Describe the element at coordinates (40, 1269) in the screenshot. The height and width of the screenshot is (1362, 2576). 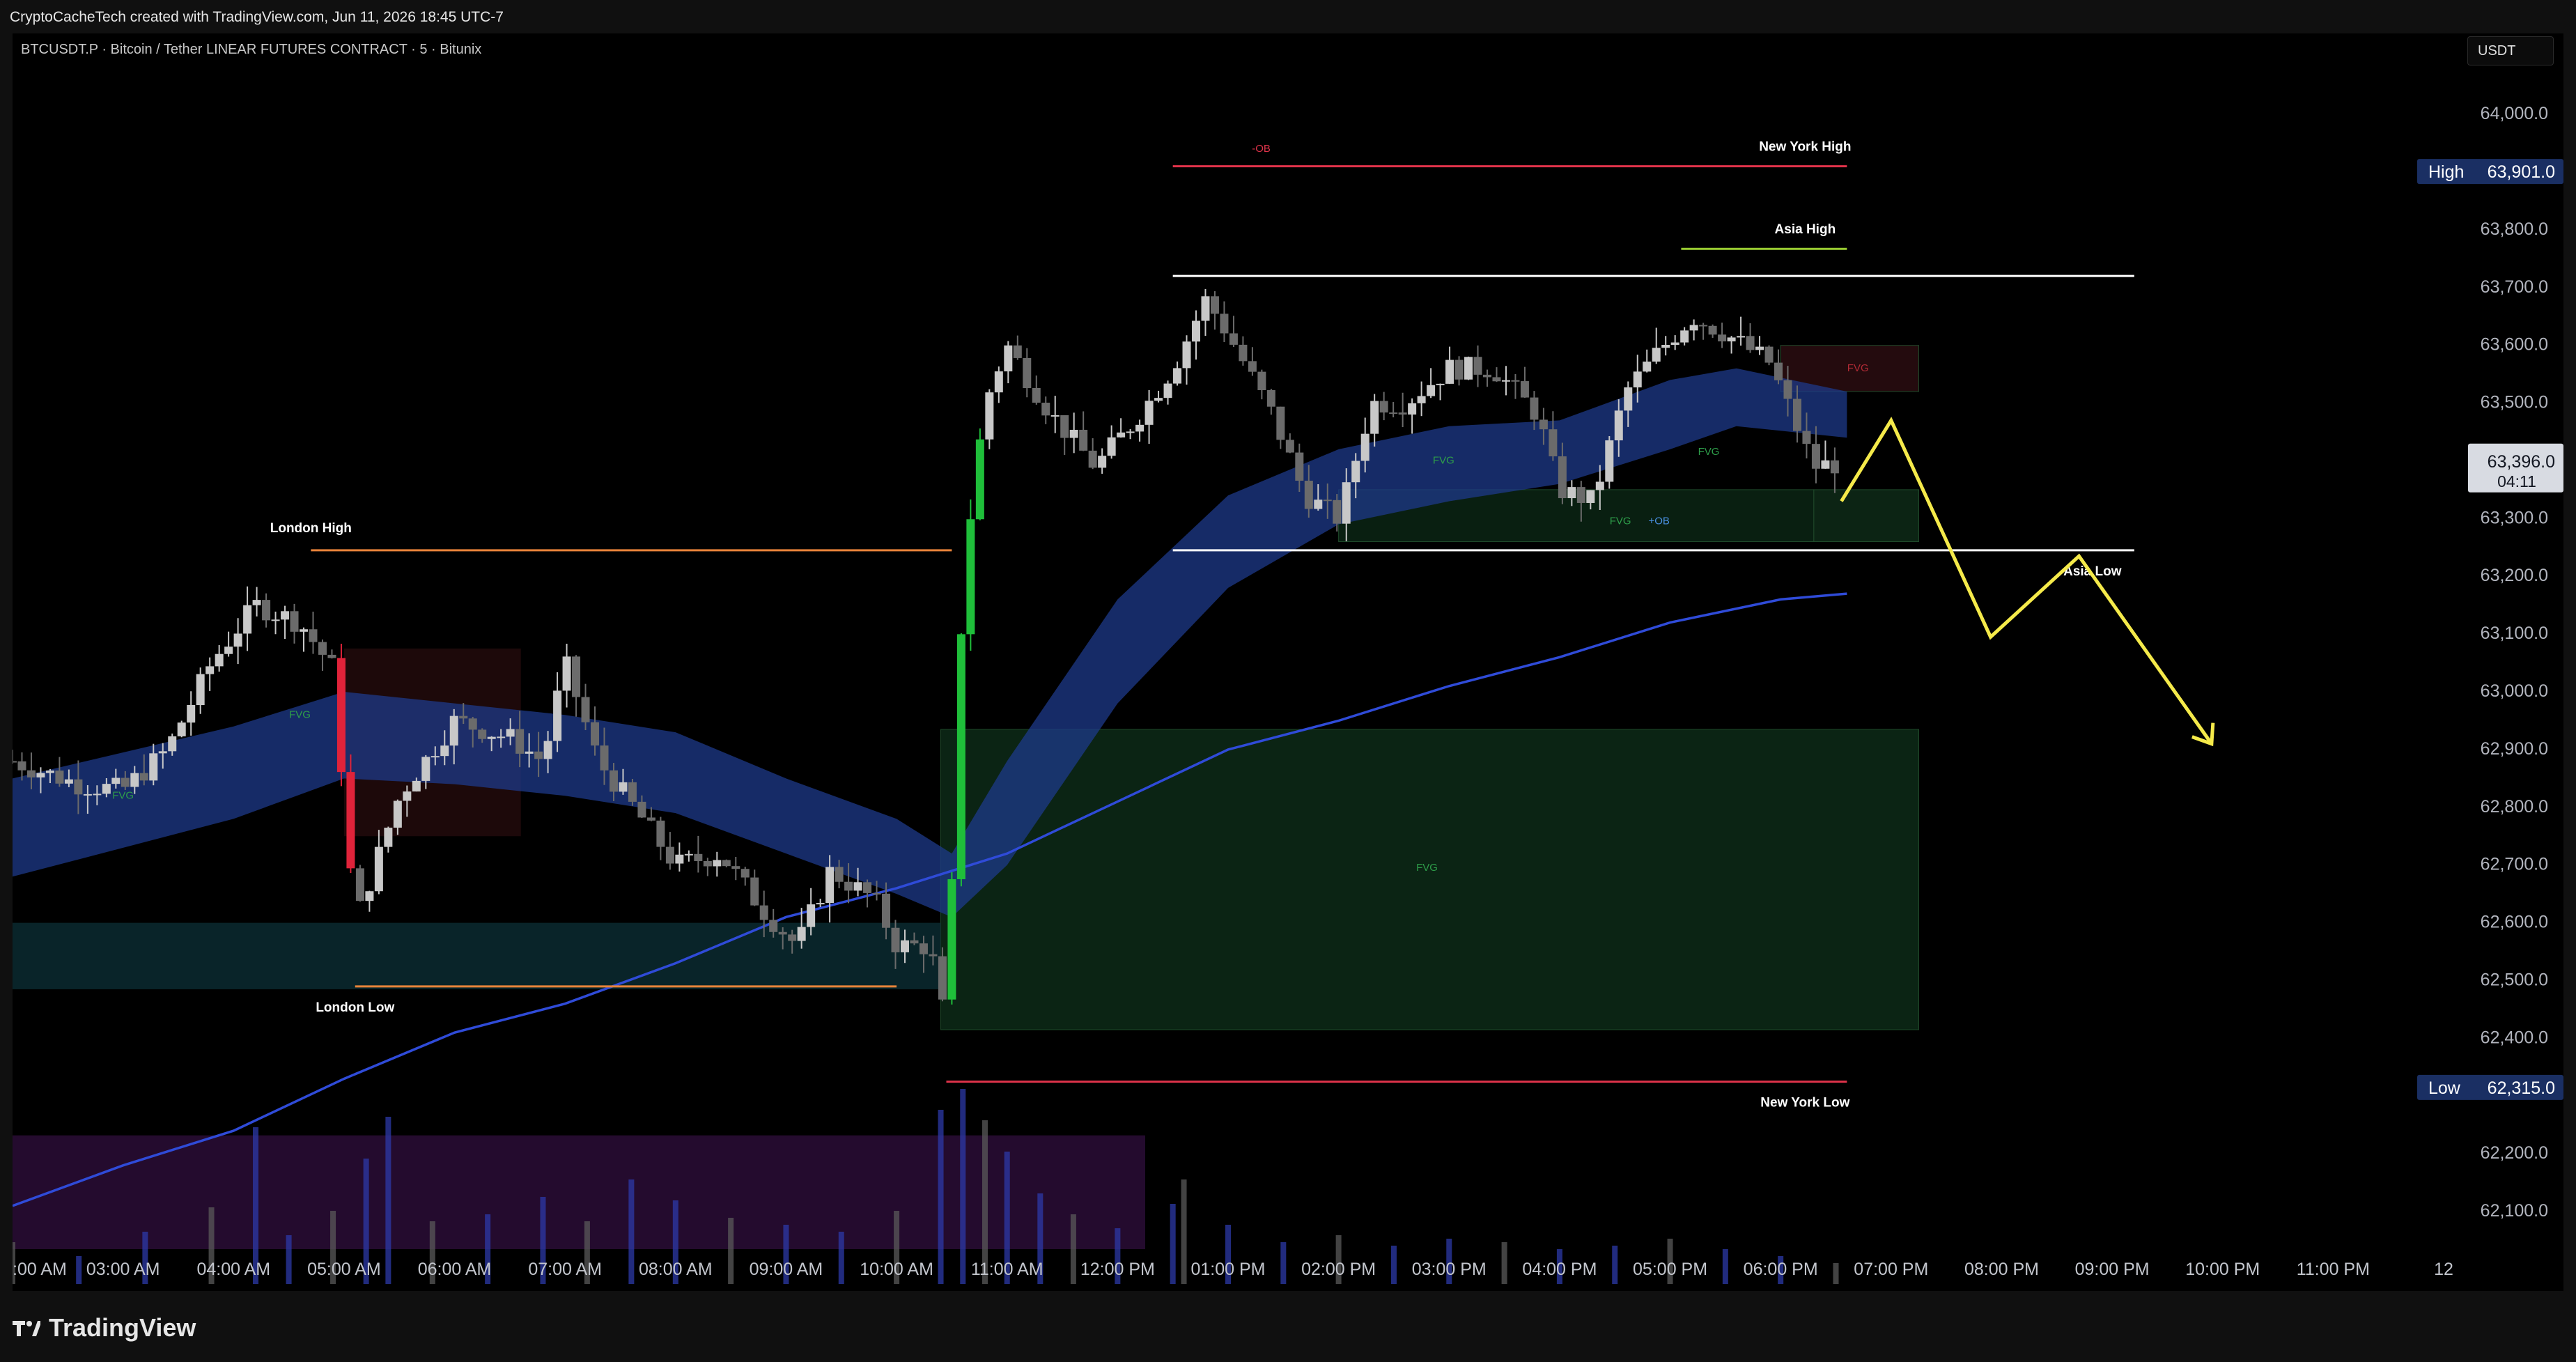
I see `x-tick-label-0: :00 AM` at that location.